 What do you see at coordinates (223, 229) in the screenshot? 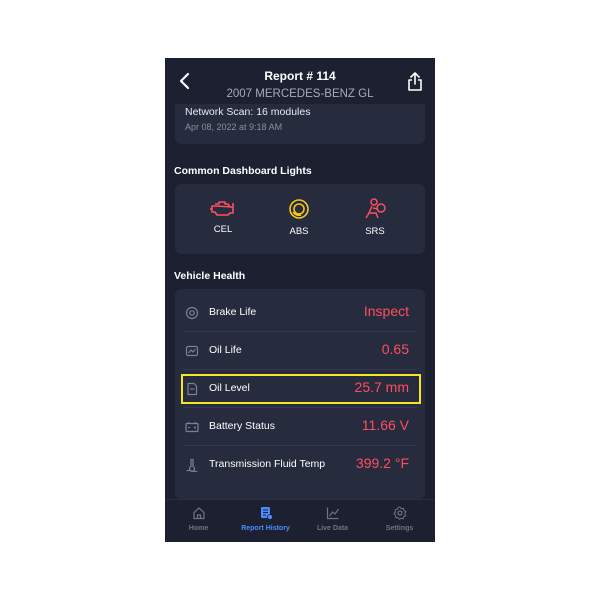
I see `light-cel-label: CEL` at bounding box center [223, 229].